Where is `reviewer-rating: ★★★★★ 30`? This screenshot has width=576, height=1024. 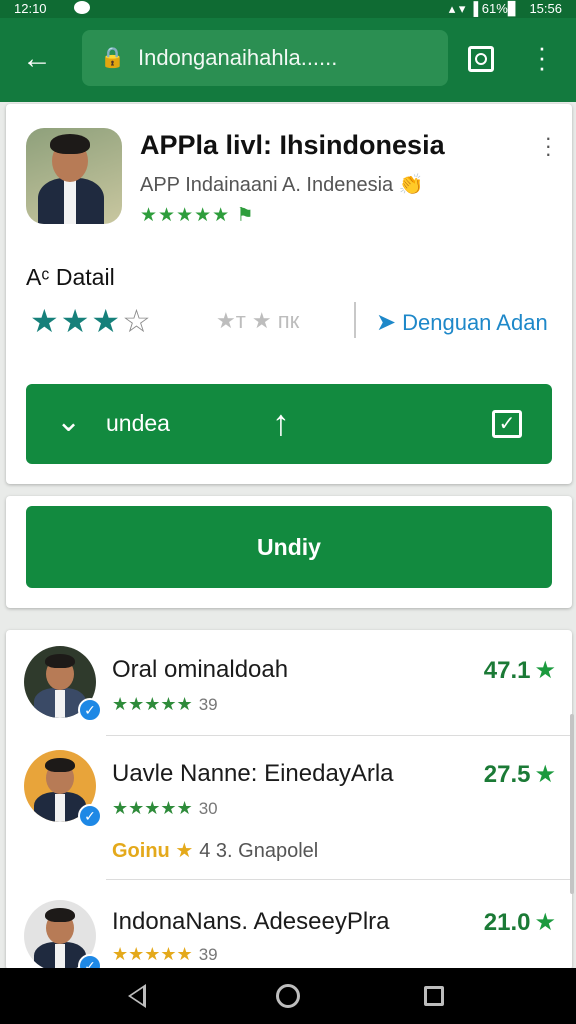 reviewer-rating: ★★★★★ 30 is located at coordinates (165, 808).